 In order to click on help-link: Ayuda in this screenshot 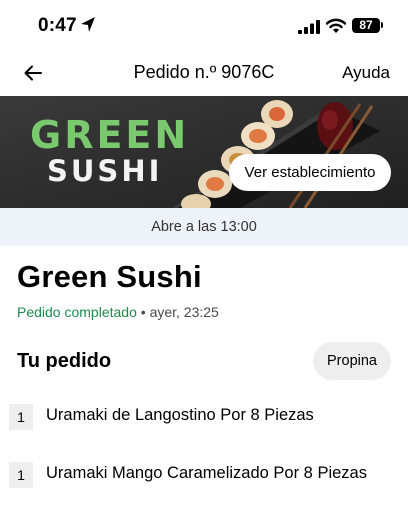, I will do `click(366, 73)`.